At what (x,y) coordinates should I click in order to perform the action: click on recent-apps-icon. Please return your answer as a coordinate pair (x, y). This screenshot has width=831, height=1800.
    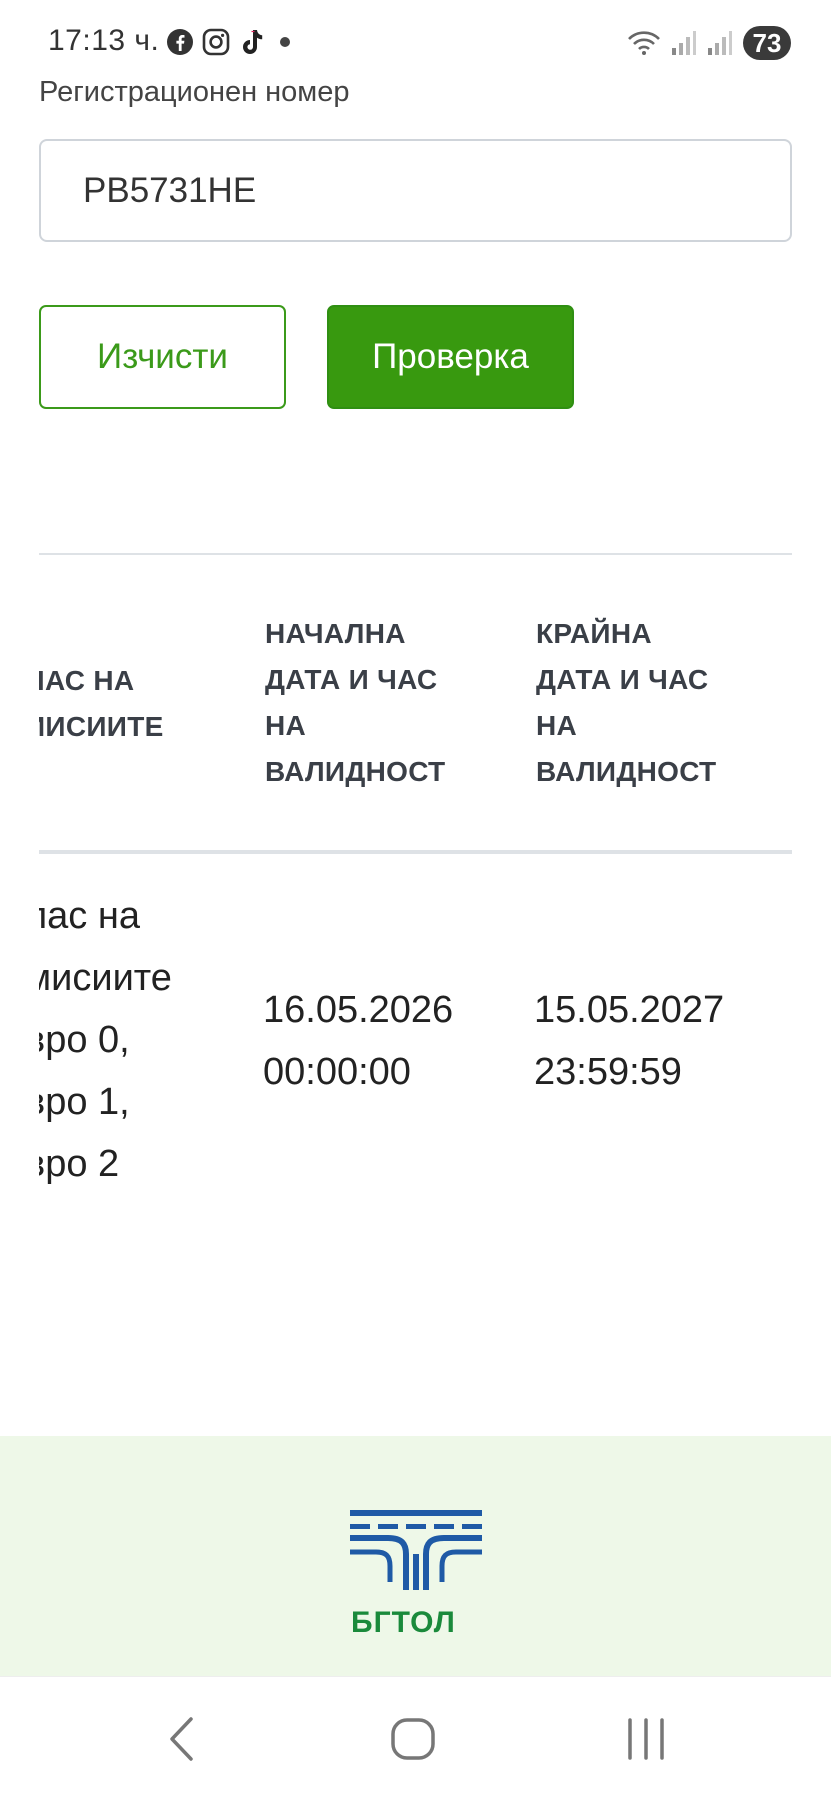
    Looking at the image, I should click on (646, 1739).